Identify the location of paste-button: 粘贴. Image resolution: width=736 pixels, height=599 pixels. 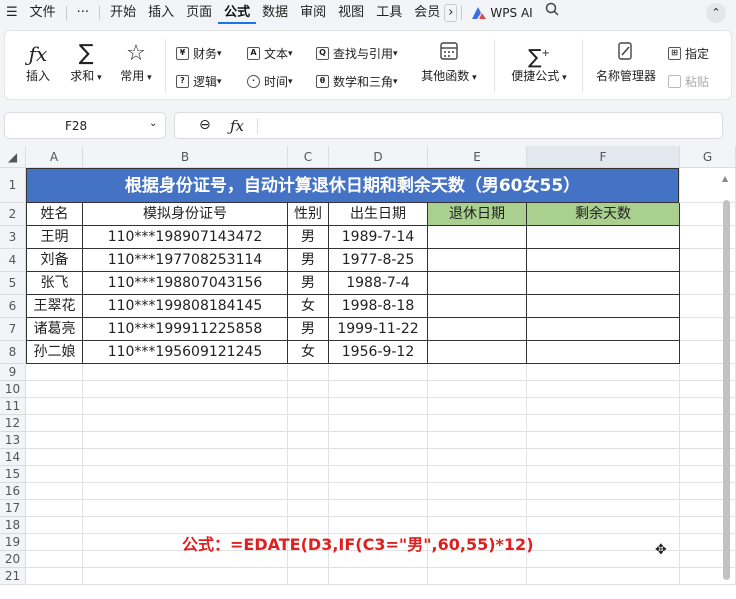
(688, 81).